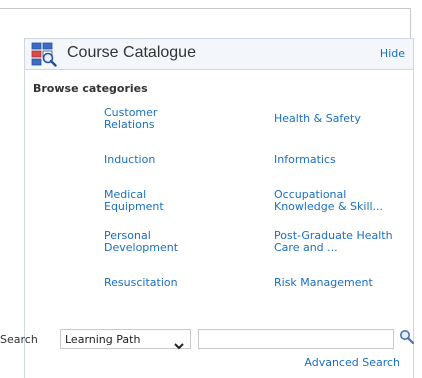  What do you see at coordinates (164, 283) in the screenshot?
I see `category-link: Resuscitation` at bounding box center [164, 283].